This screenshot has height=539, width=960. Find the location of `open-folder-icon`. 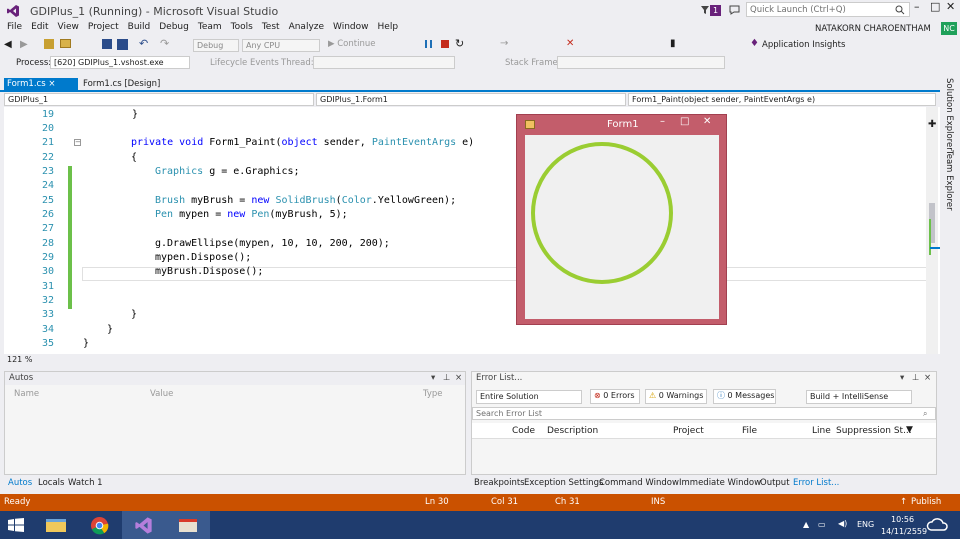

open-folder-icon is located at coordinates (65, 43).